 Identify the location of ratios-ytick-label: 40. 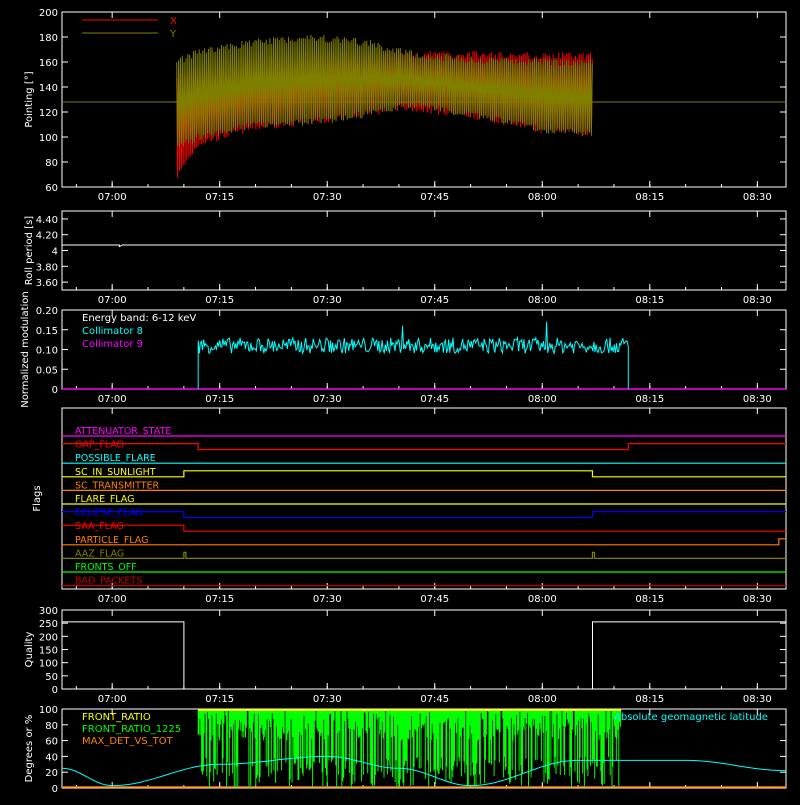
(51, 757).